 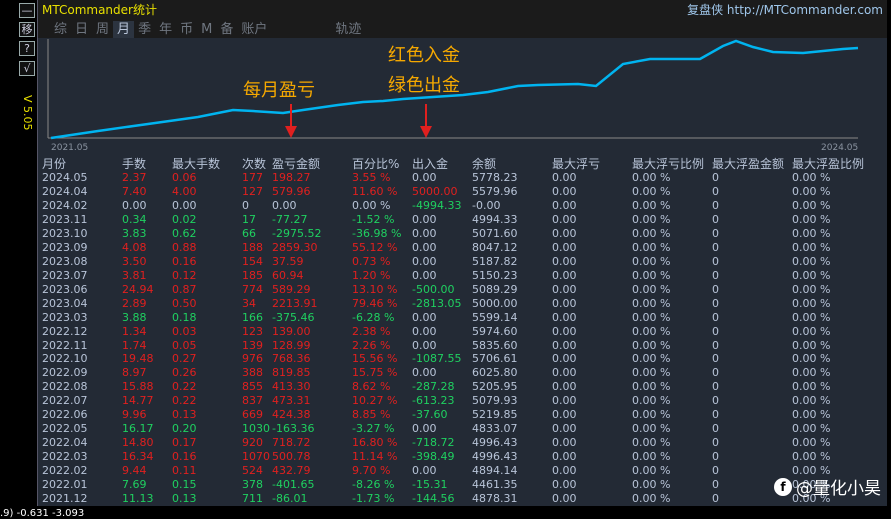 I want to click on cell: 2.38 %, so click(x=371, y=331).